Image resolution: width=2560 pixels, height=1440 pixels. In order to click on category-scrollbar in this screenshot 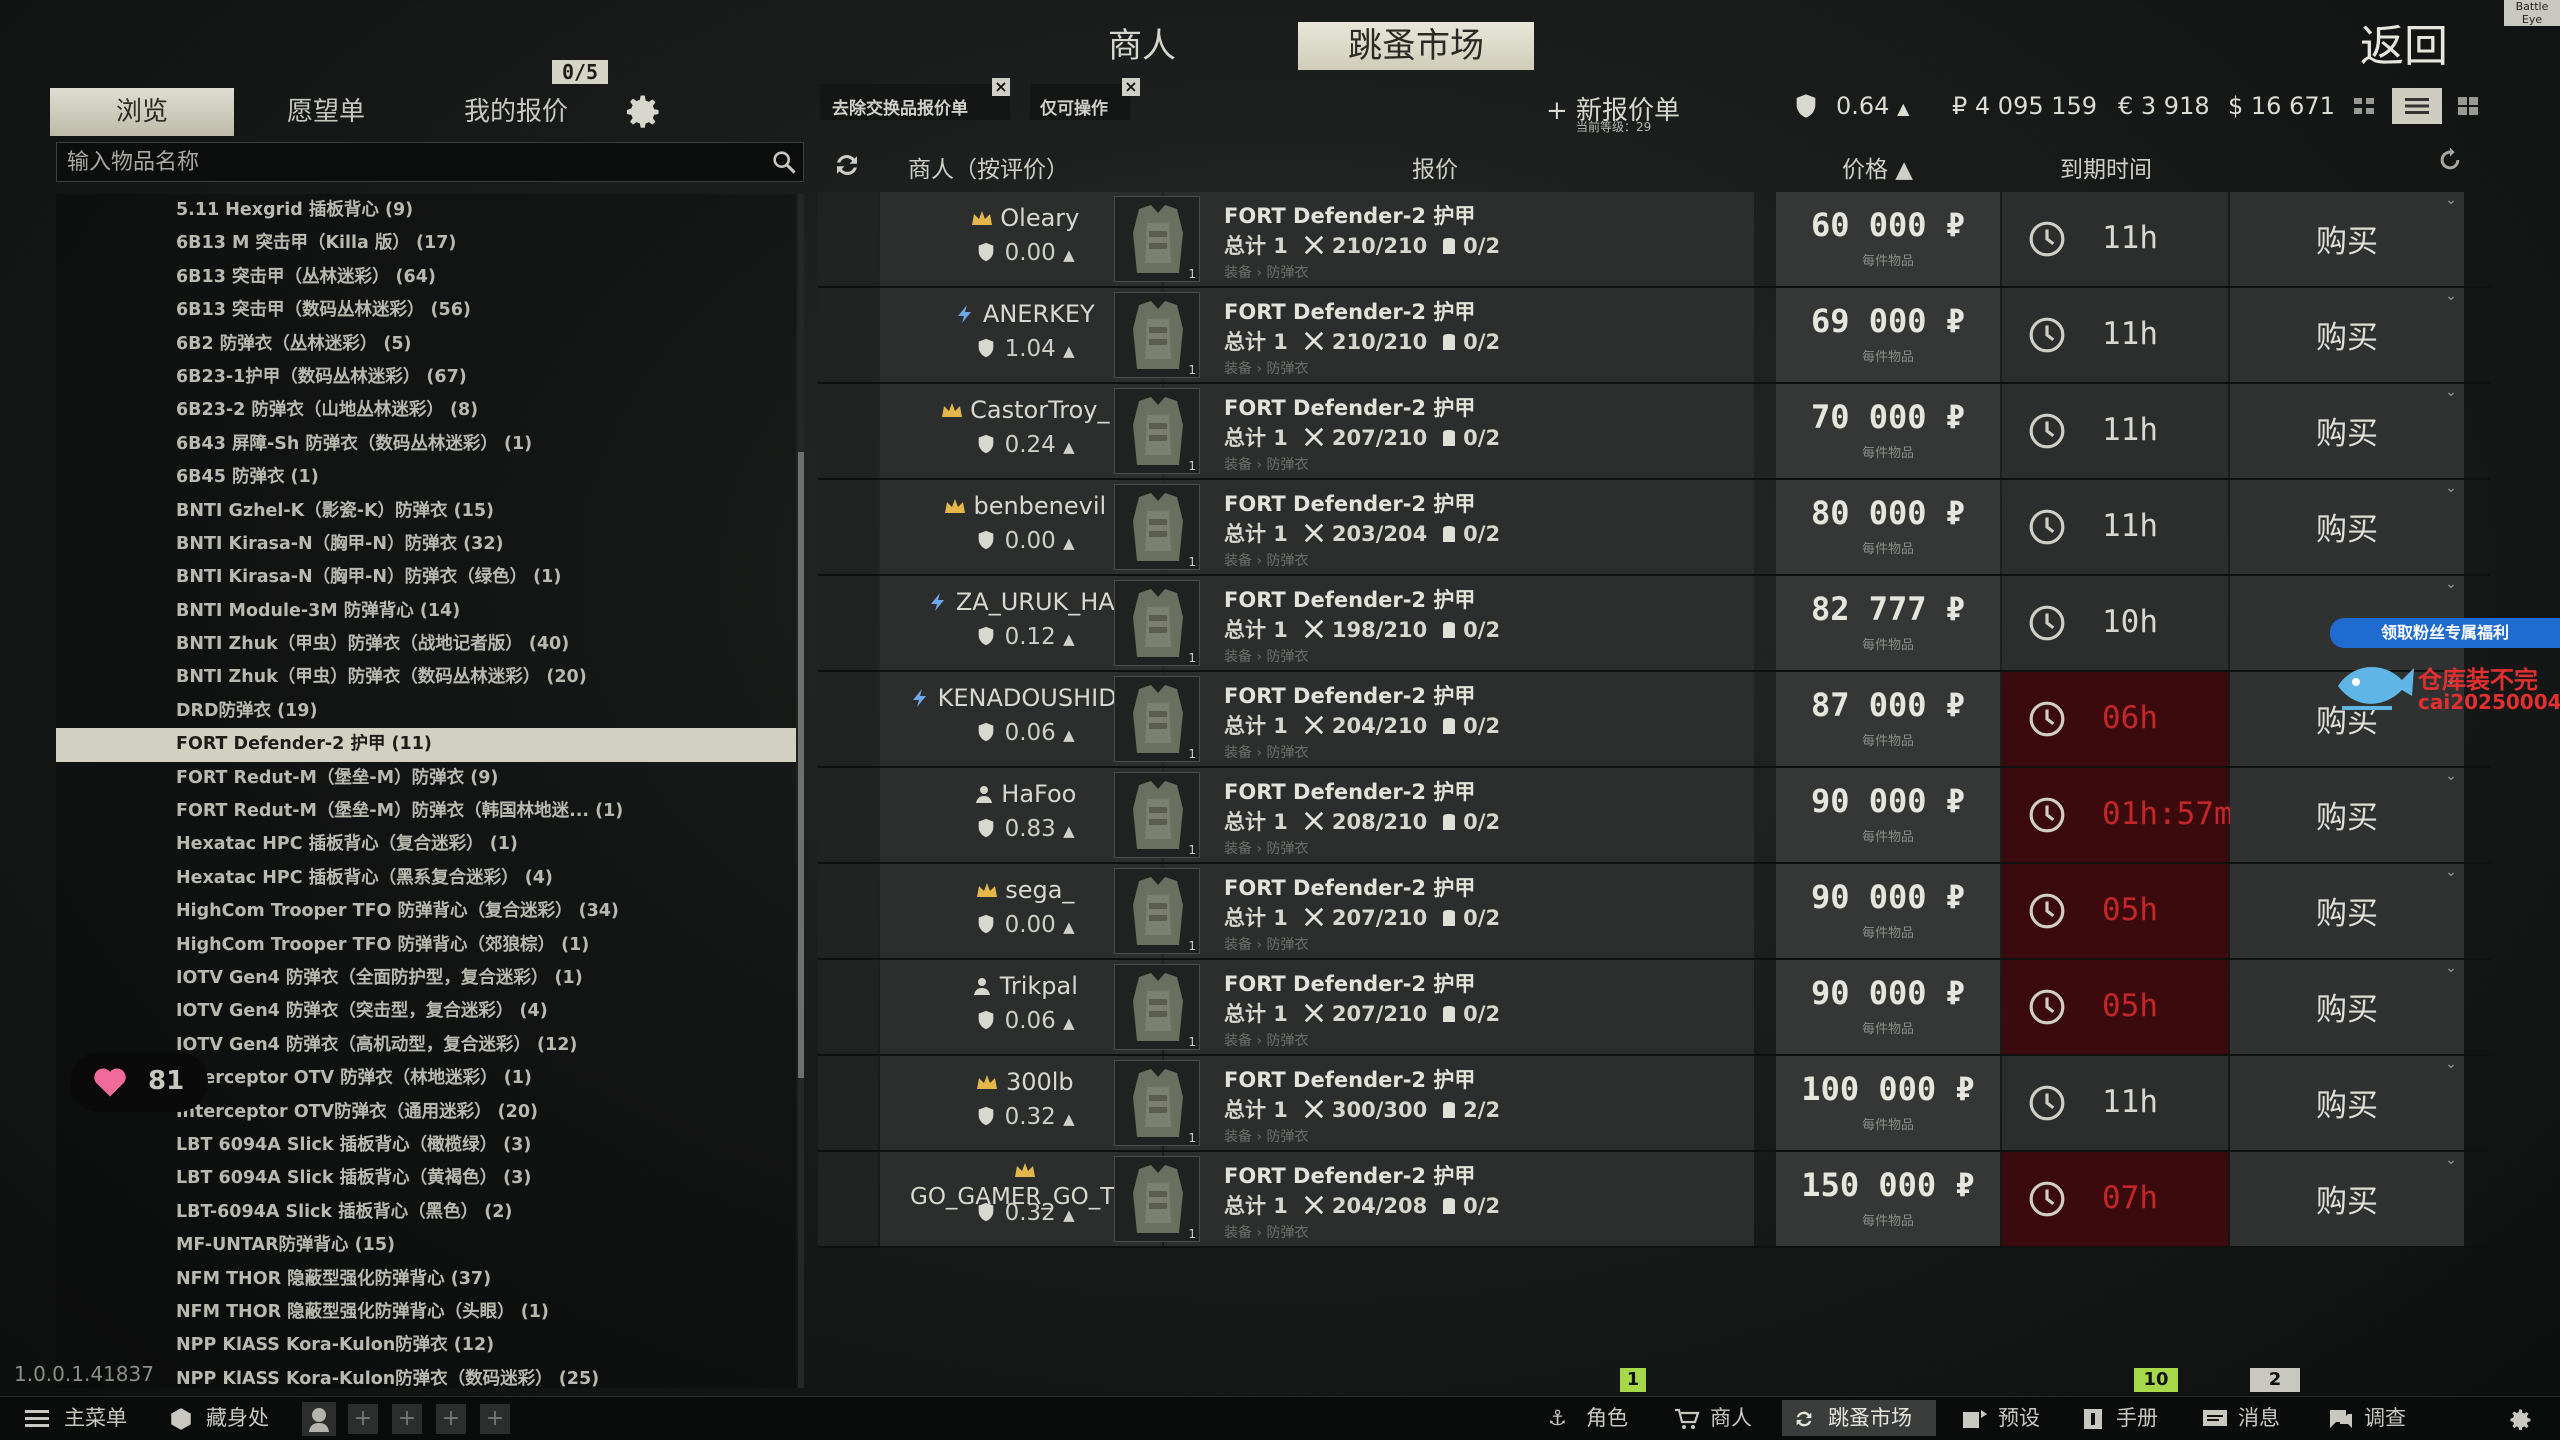, I will do `click(801, 765)`.